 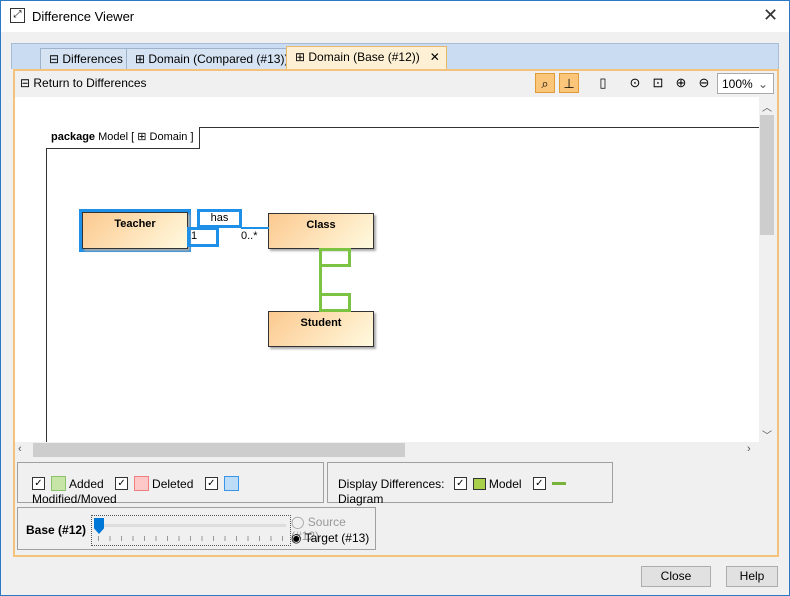 I want to click on model-icon, so click(x=479, y=483).